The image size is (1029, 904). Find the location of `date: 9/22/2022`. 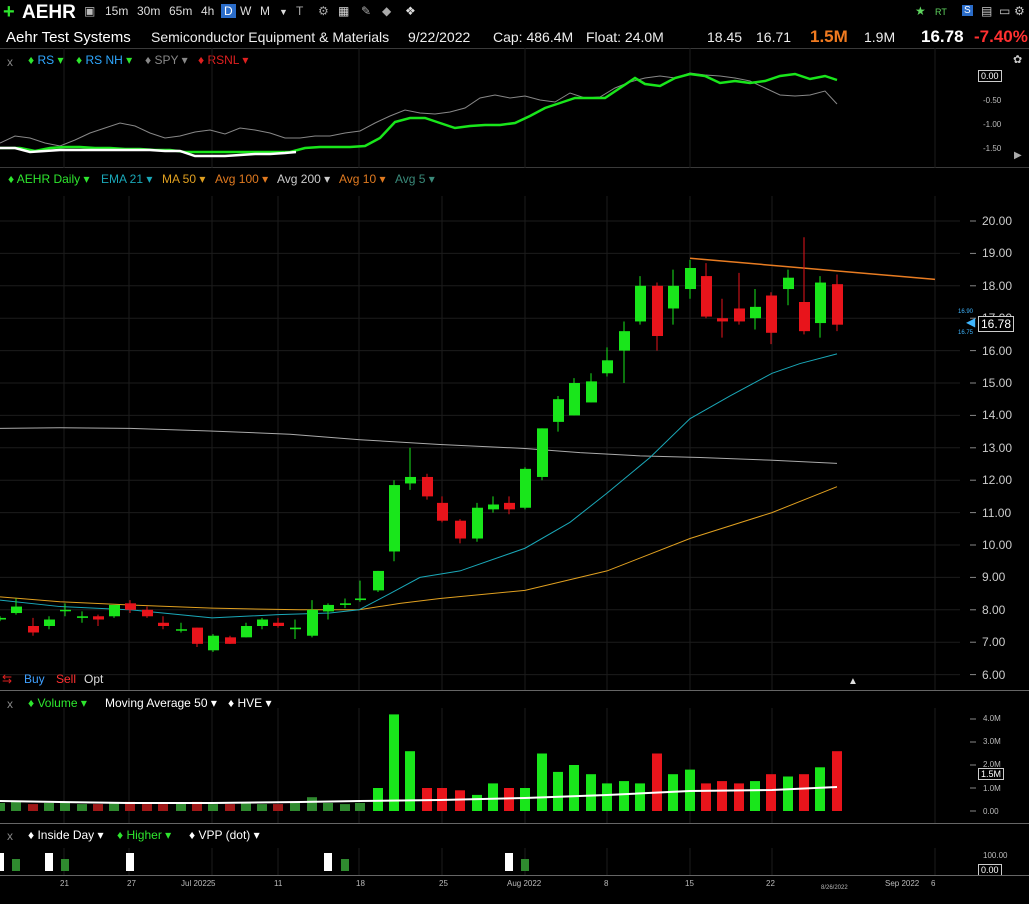

date: 9/22/2022 is located at coordinates (439, 37).